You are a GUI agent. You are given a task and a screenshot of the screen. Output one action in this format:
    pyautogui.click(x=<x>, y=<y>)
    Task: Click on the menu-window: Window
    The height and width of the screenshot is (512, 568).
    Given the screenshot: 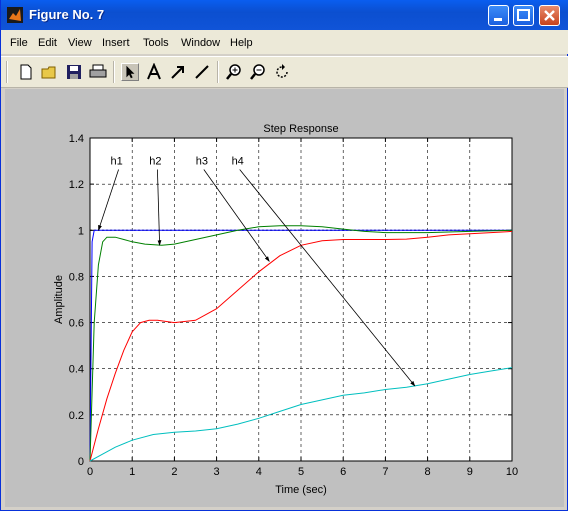 What is the action you would take?
    pyautogui.click(x=200, y=43)
    